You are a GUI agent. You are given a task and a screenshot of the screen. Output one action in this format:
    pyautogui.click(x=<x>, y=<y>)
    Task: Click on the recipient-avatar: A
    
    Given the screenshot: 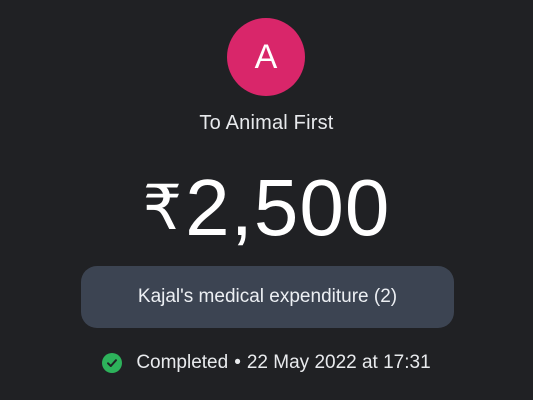 What is the action you would take?
    pyautogui.click(x=266, y=57)
    